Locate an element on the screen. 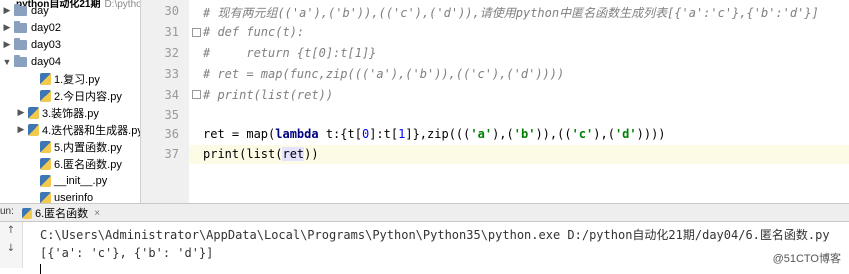 This screenshot has height=274, width=849. line-number: 37 is located at coordinates (171, 154).